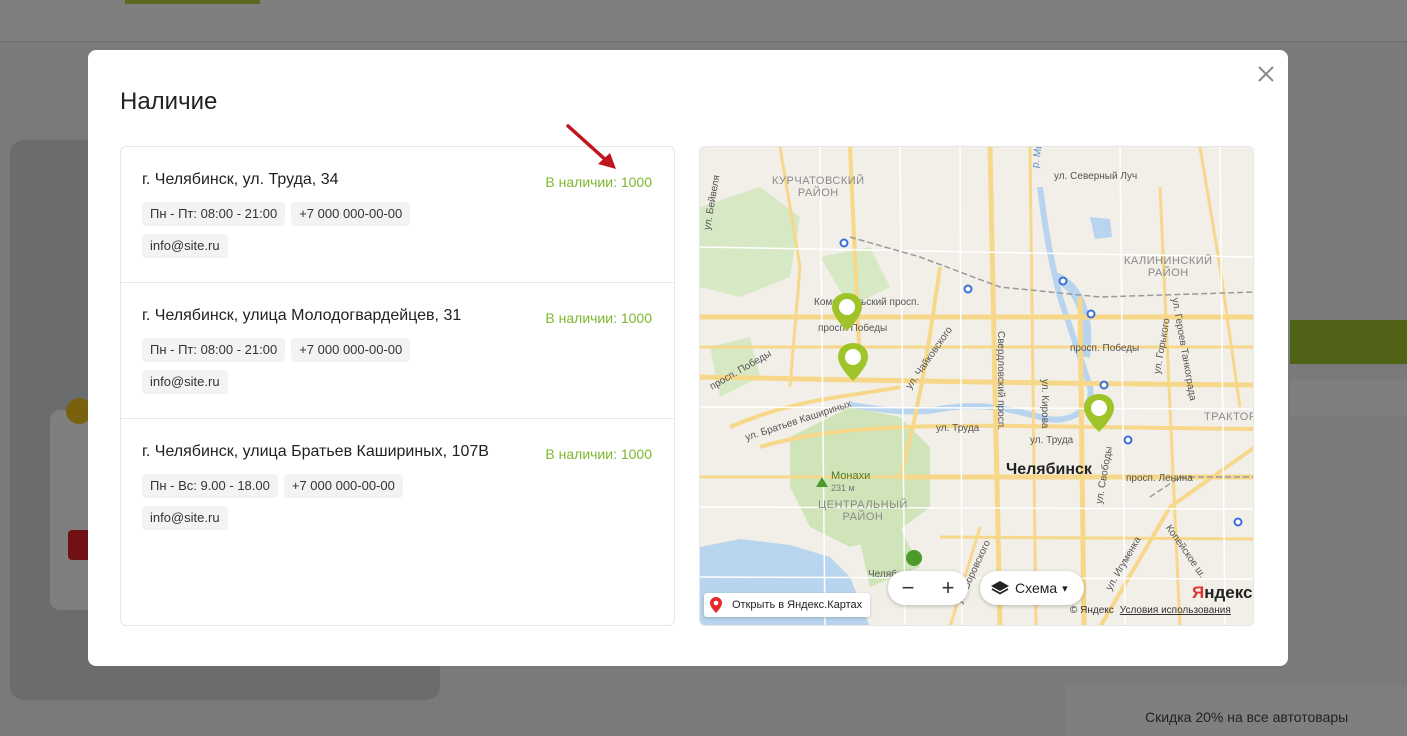 The width and height of the screenshot is (1407, 736). I want to click on map-district-label: КУРЧАТОВСКИЙ РАЙОН, so click(818, 187).